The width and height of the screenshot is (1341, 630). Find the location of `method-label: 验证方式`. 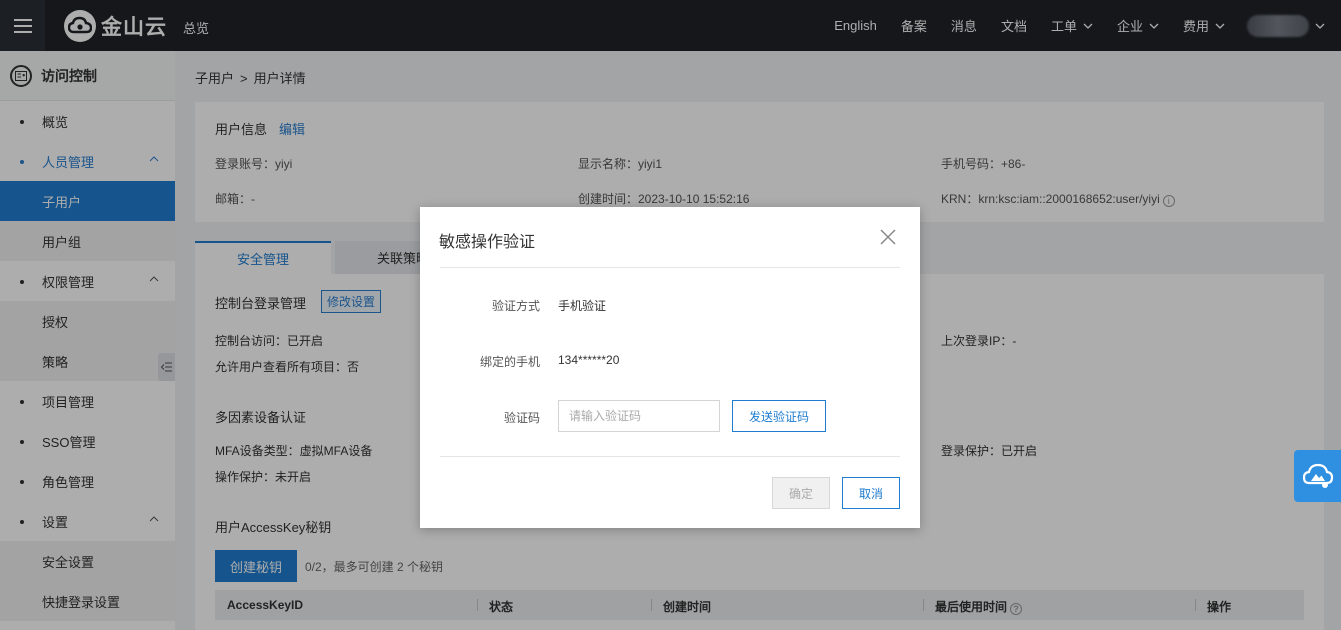

method-label: 验证方式 is located at coordinates (515, 306).